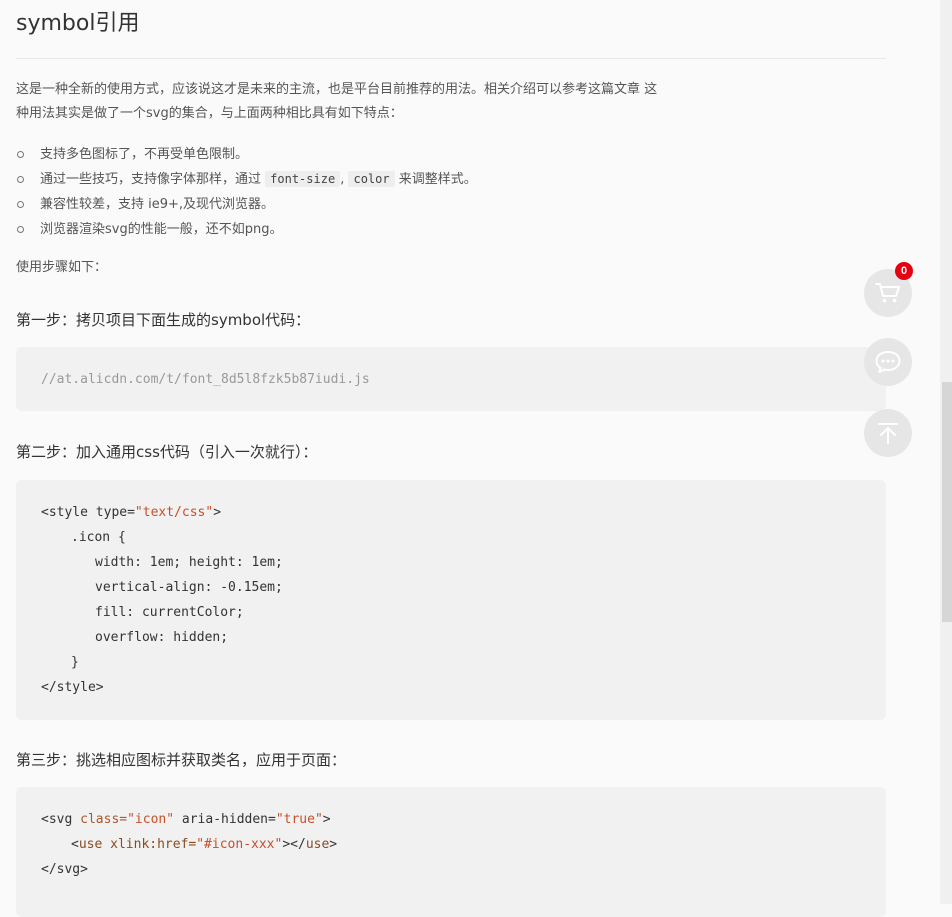 Image resolution: width=952 pixels, height=917 pixels. What do you see at coordinates (149, 844) in the screenshot?
I see `code-attr: xlink:href=` at bounding box center [149, 844].